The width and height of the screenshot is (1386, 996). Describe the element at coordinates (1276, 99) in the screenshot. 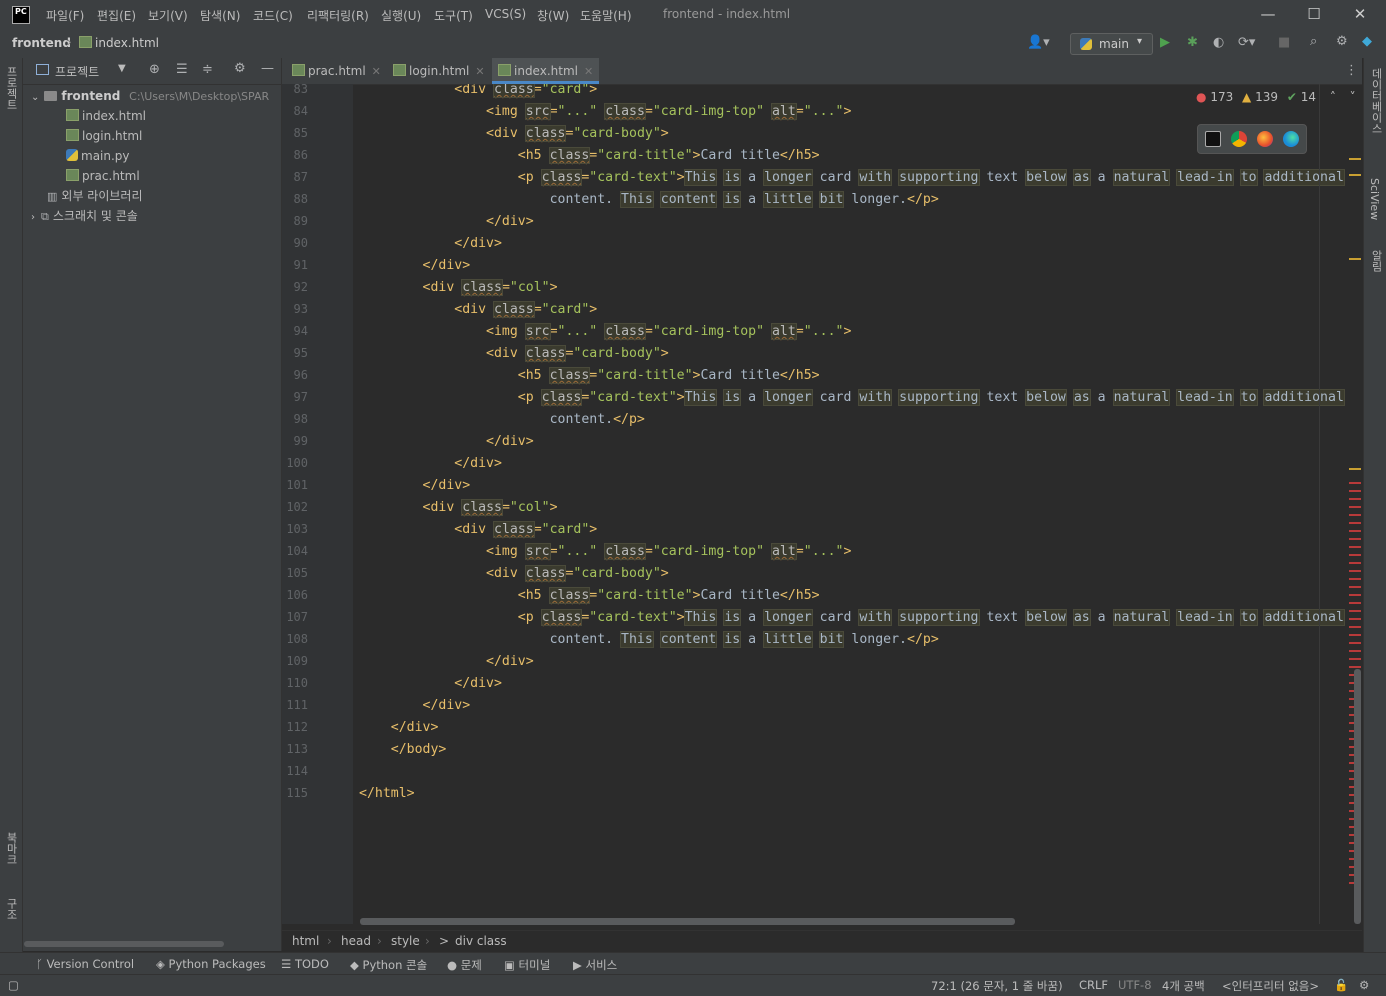

I see `inspection-widget: ● 173 ▲ 139 ✔ 14 ˄ ˅` at that location.